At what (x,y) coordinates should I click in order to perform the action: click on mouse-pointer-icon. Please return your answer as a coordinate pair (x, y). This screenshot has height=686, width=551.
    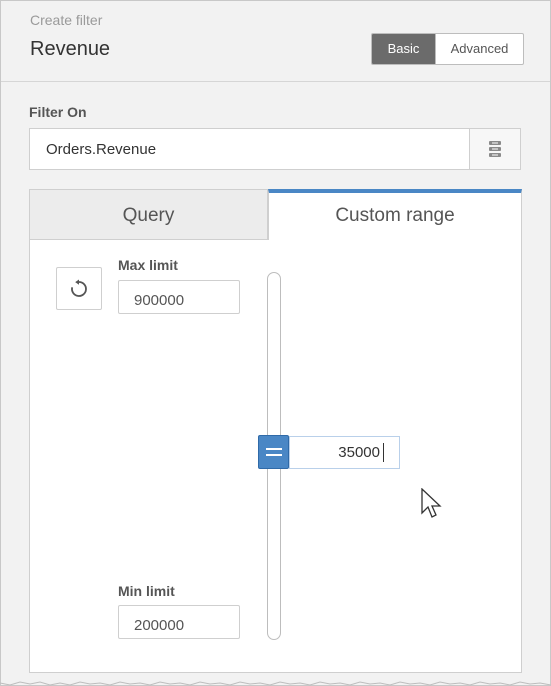
    Looking at the image, I should click on (431, 503).